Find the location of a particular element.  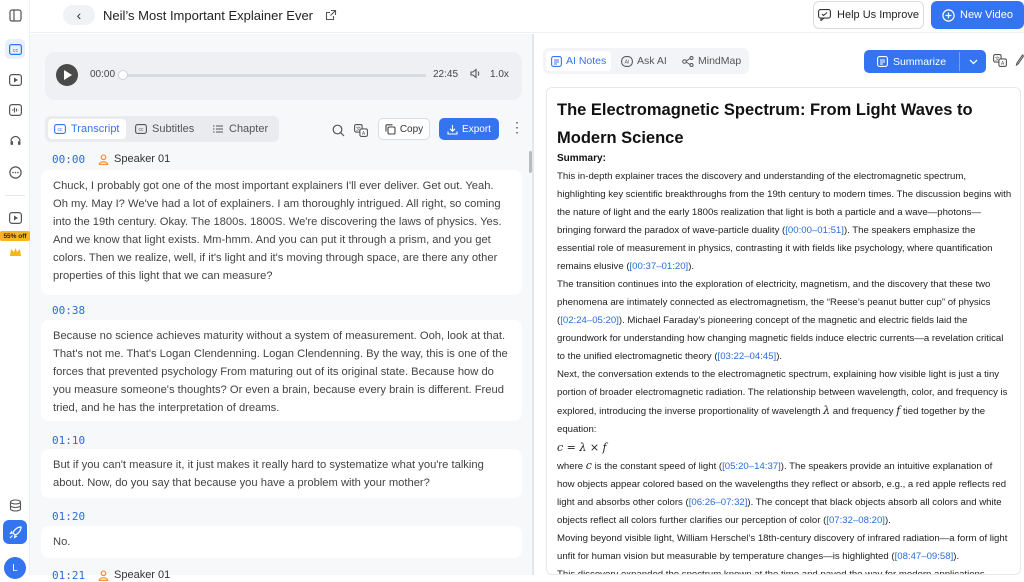

new-video-button: New Video is located at coordinates (977, 15).